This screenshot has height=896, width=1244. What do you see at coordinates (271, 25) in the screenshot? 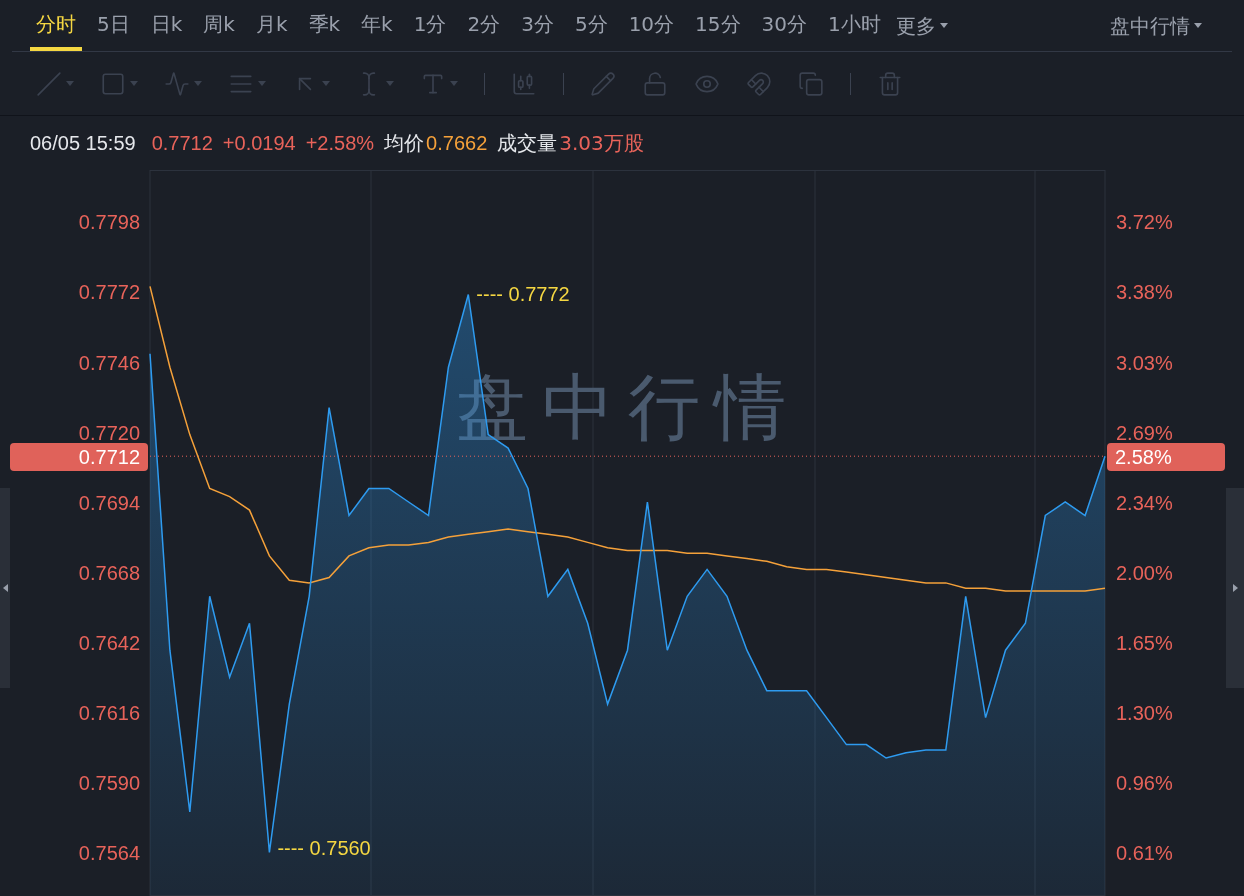
I see `period-tab: 月k` at bounding box center [271, 25].